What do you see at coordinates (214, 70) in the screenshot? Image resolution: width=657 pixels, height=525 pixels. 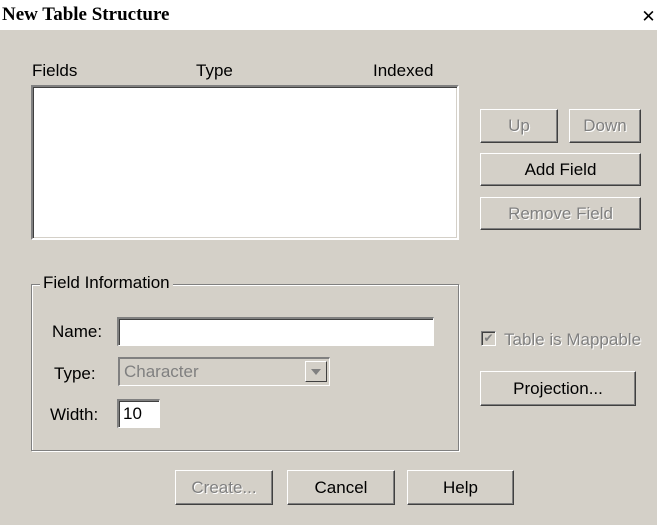 I see `column-header-type: Type` at bounding box center [214, 70].